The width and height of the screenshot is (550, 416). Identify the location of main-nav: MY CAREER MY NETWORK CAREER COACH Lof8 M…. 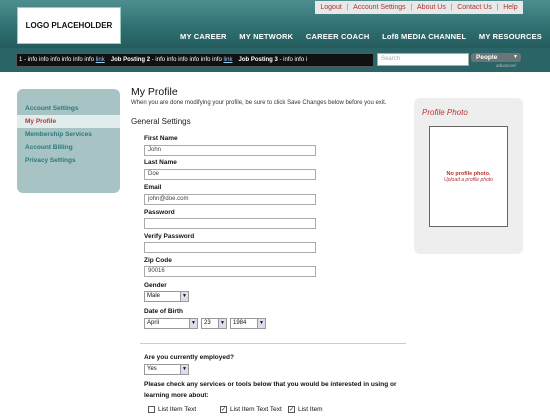
(361, 36).